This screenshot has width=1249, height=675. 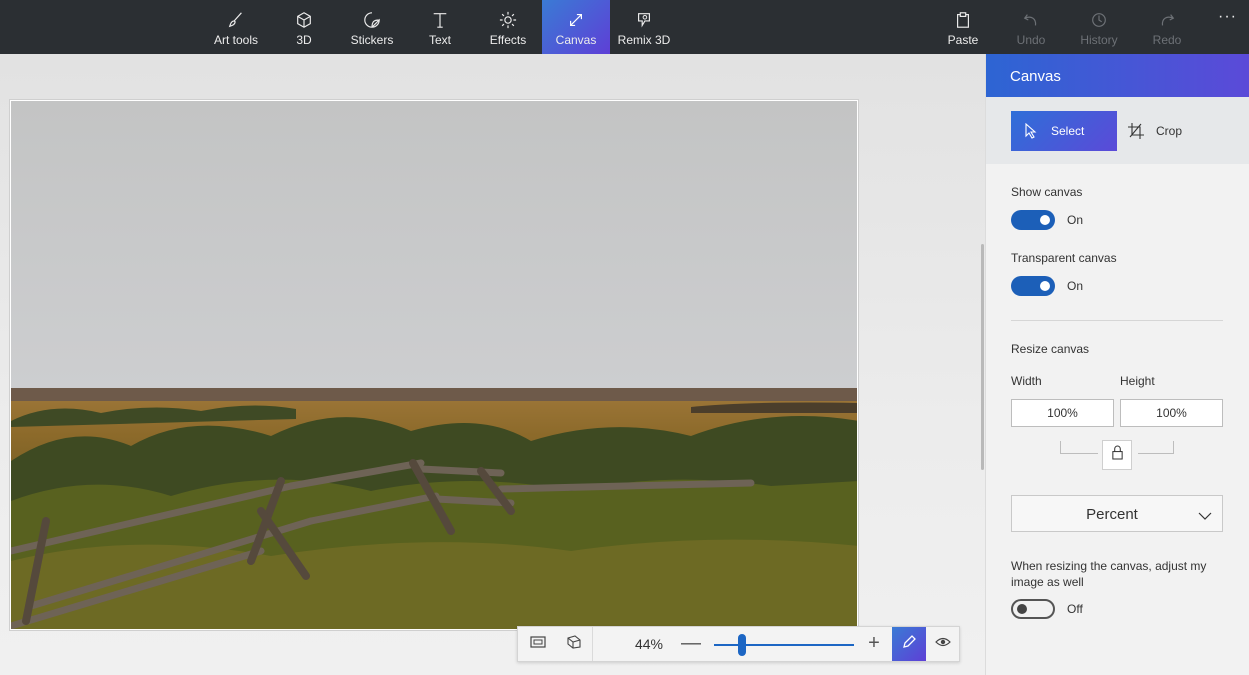 I want to click on zoom-separator, so click(x=592, y=644).